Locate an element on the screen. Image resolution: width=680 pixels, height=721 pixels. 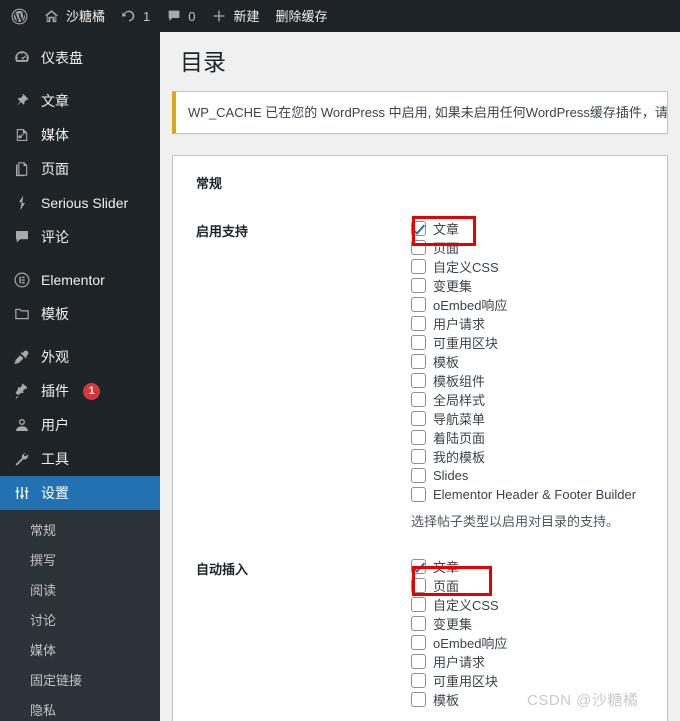
submenu-item-general: 常规 is located at coordinates (80, 531).